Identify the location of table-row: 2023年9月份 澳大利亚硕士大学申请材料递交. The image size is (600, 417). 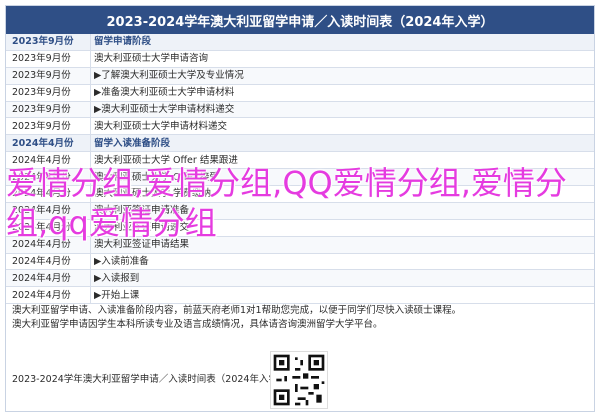
(300, 126).